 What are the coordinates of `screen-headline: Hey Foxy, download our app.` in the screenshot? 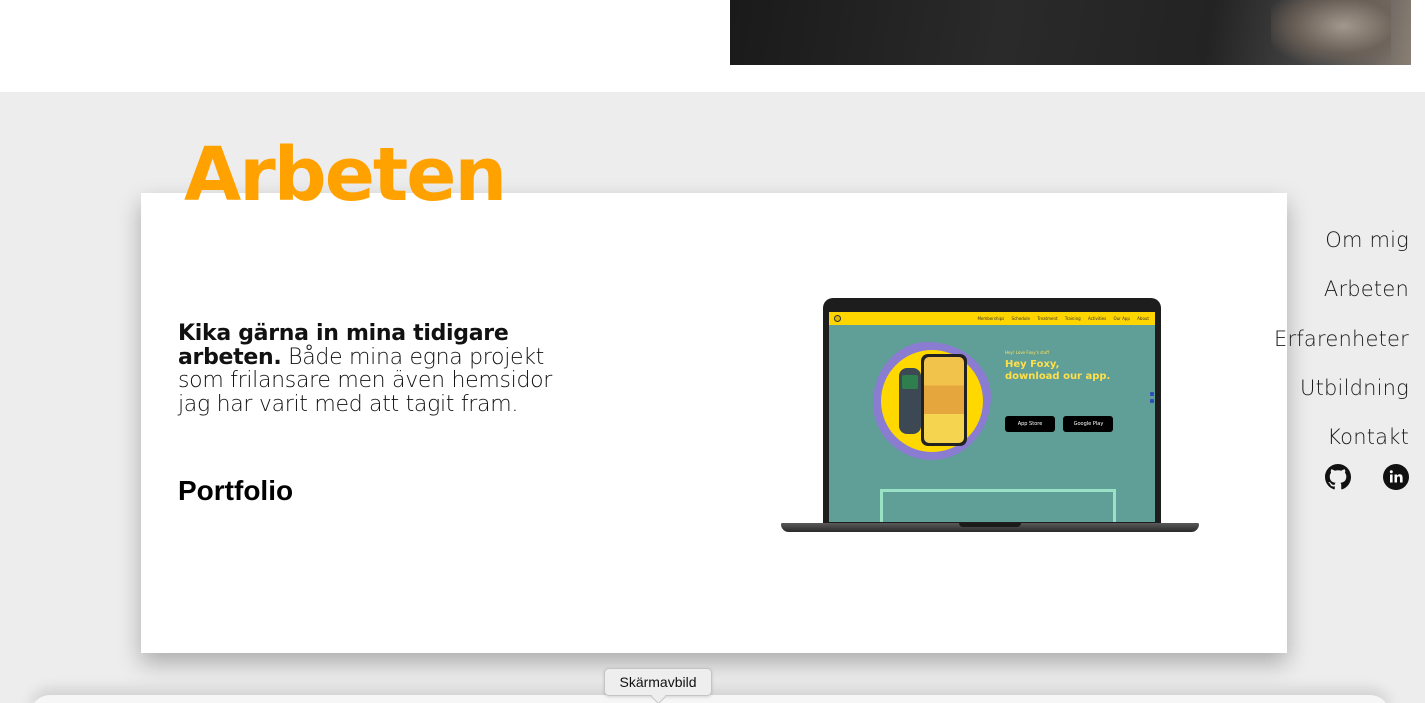 It's located at (1075, 371).